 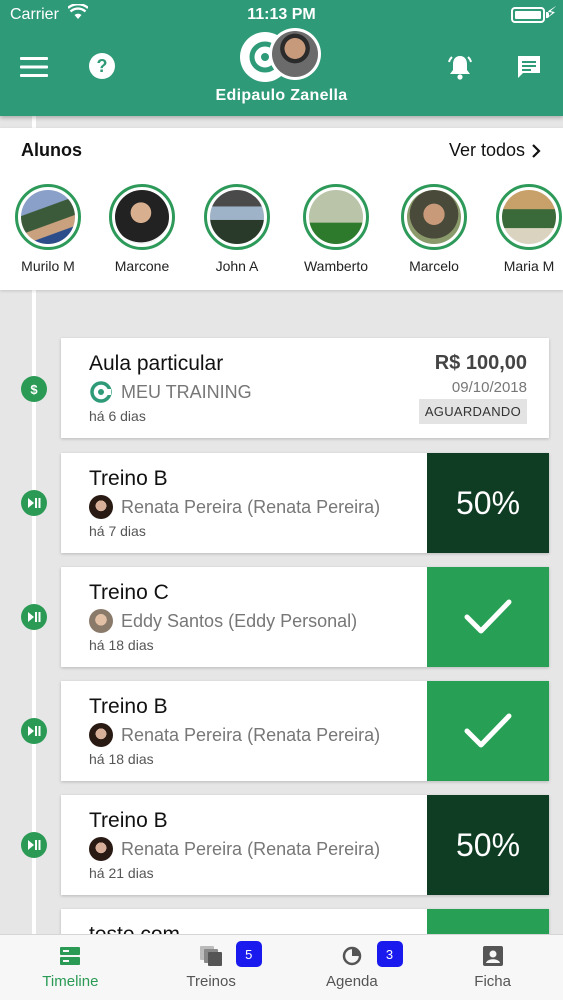 I want to click on chat-icon, so click(x=529, y=67).